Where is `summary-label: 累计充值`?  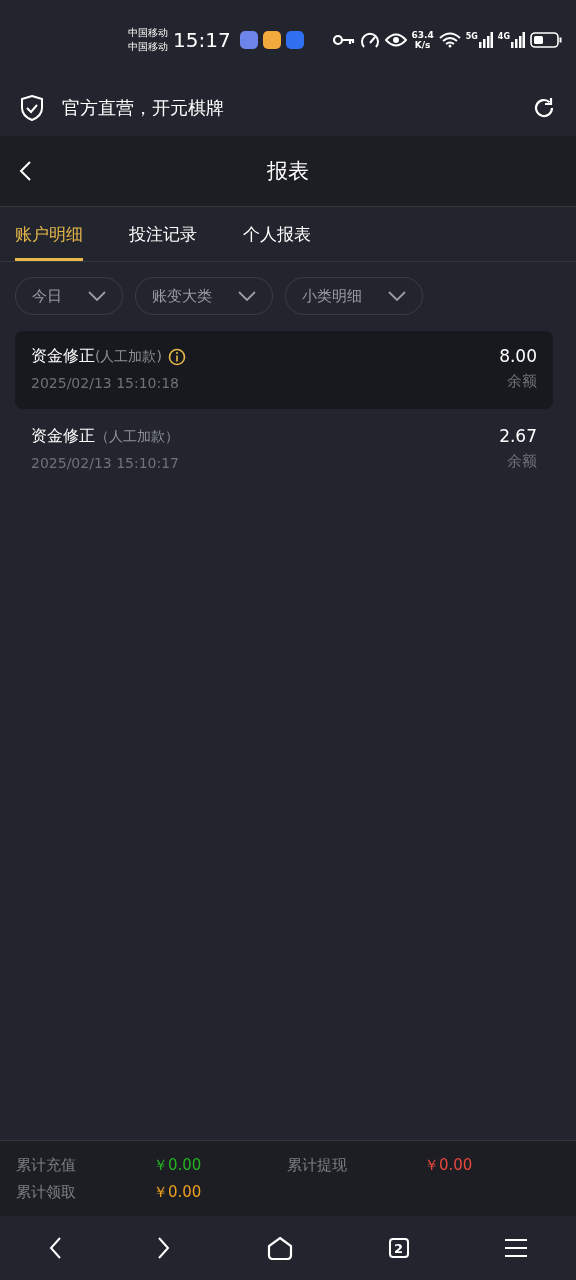 summary-label: 累计充值 is located at coordinates (46, 1165).